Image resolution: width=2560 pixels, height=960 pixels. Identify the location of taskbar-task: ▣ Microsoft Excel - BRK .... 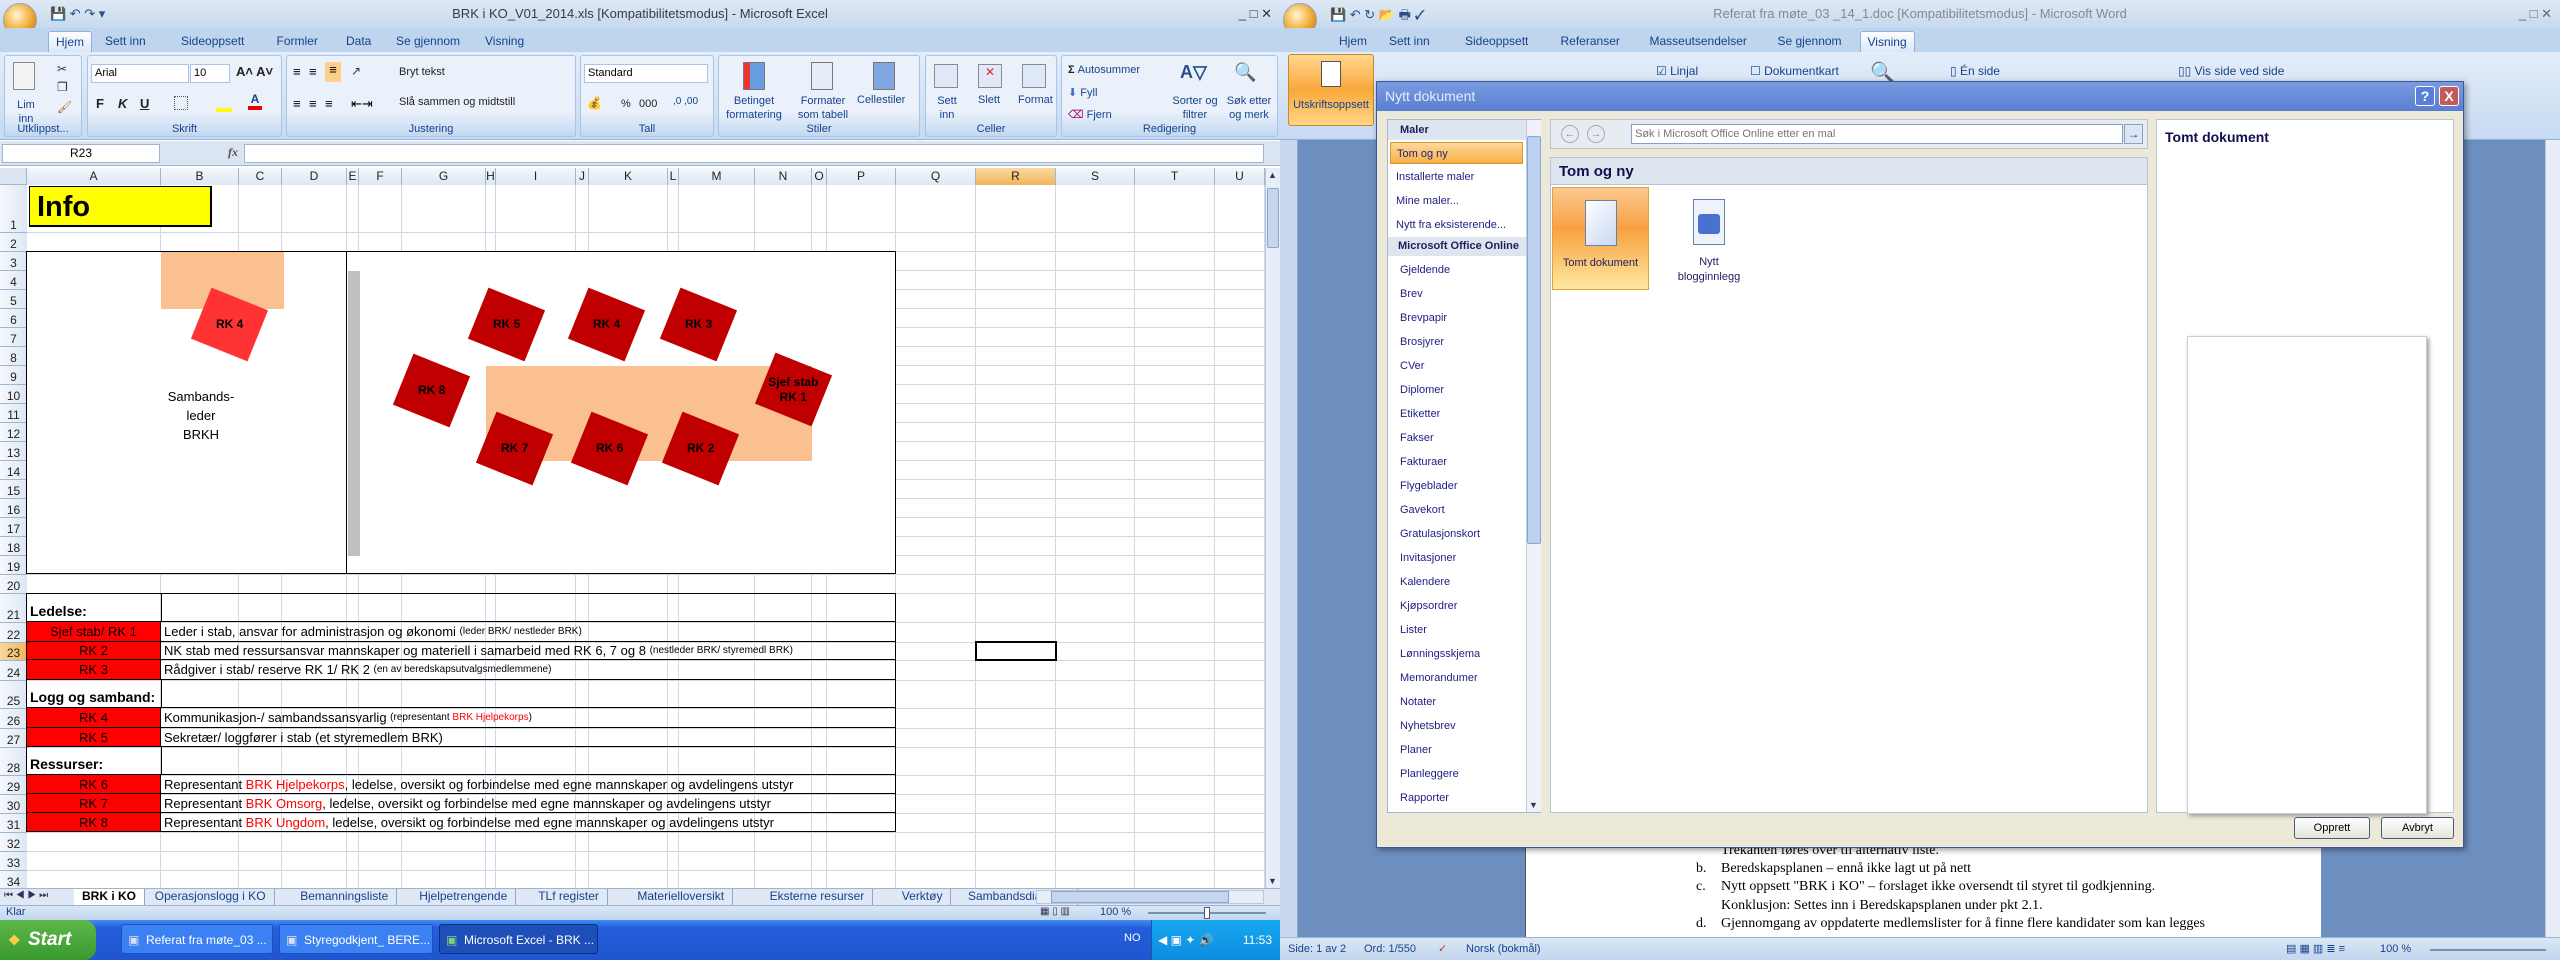
(518, 939).